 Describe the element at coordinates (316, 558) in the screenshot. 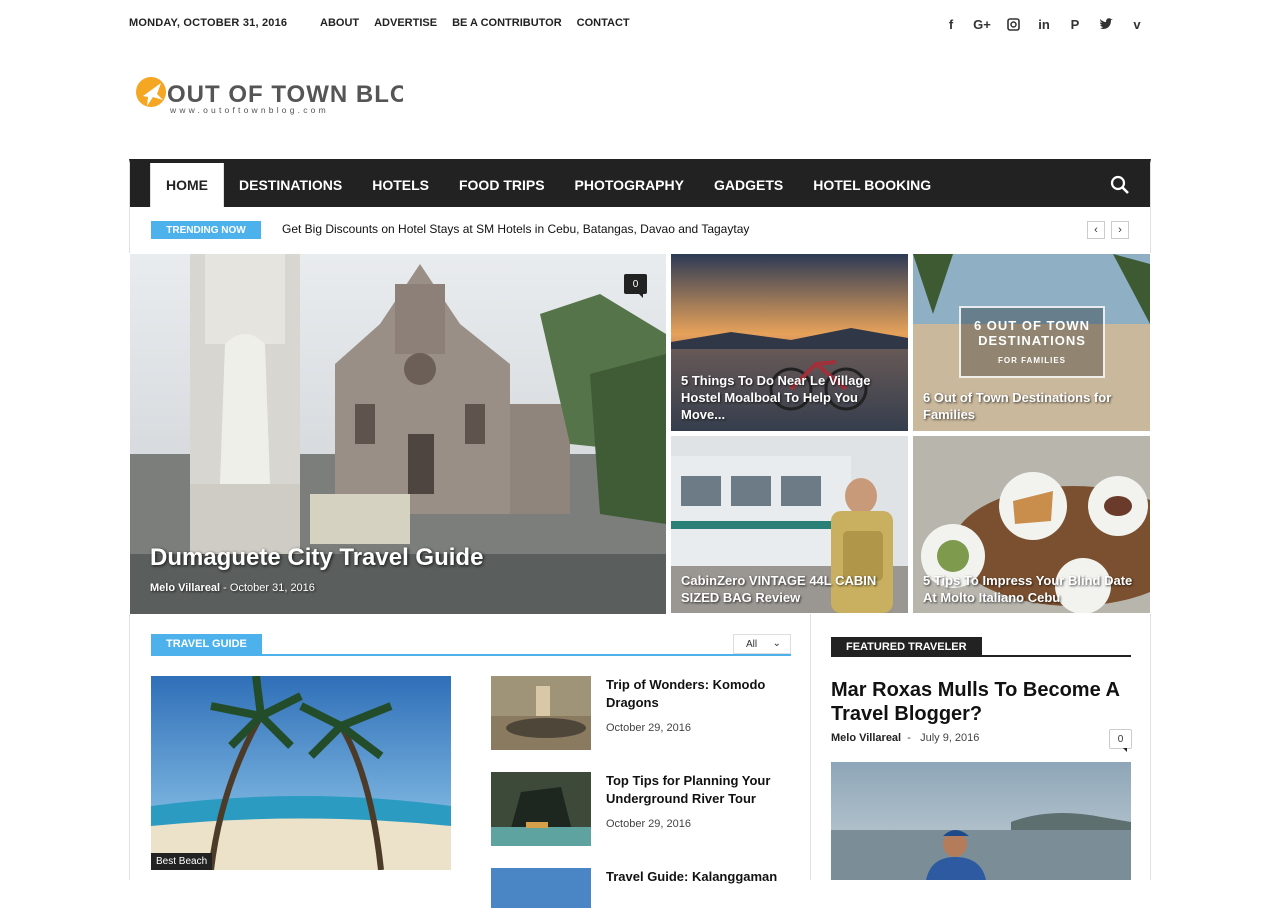

I see `featured-main-title: Dumaguete City Travel Guide` at that location.